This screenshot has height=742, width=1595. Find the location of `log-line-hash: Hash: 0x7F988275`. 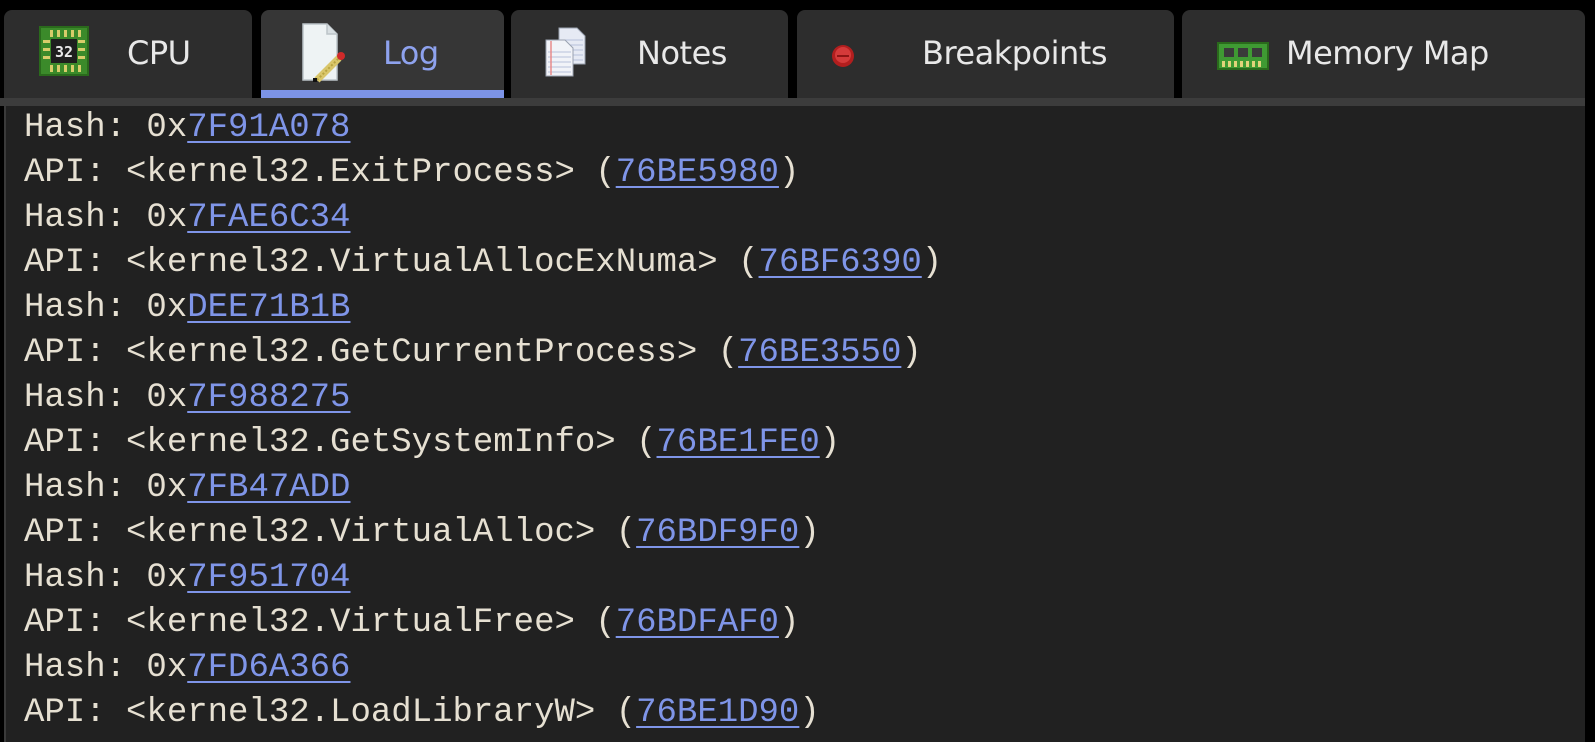

log-line-hash: Hash: 0x7F988275 is located at coordinates (483, 398).